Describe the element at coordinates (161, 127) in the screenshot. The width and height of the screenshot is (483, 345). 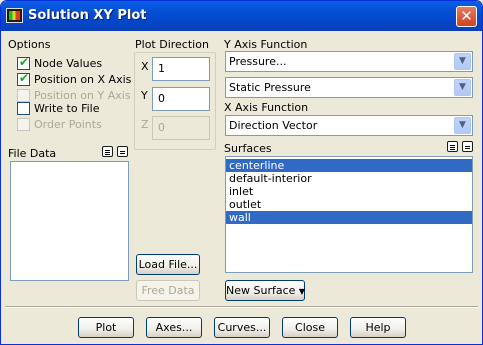
I see `z-direction-value: 0` at that location.